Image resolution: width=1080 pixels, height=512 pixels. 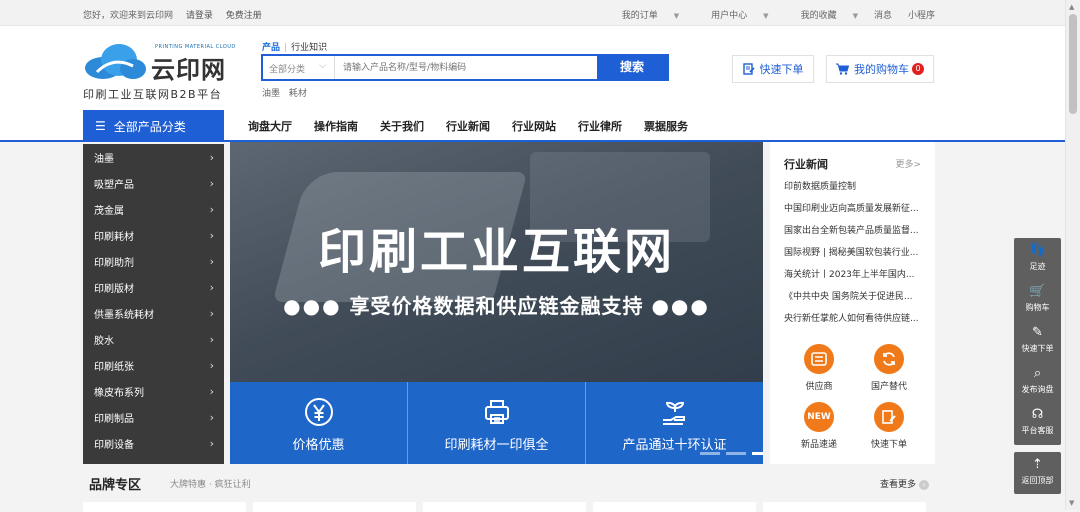 I want to click on sidebar-item-additives: 印刷助剂 ›, so click(x=153, y=261).